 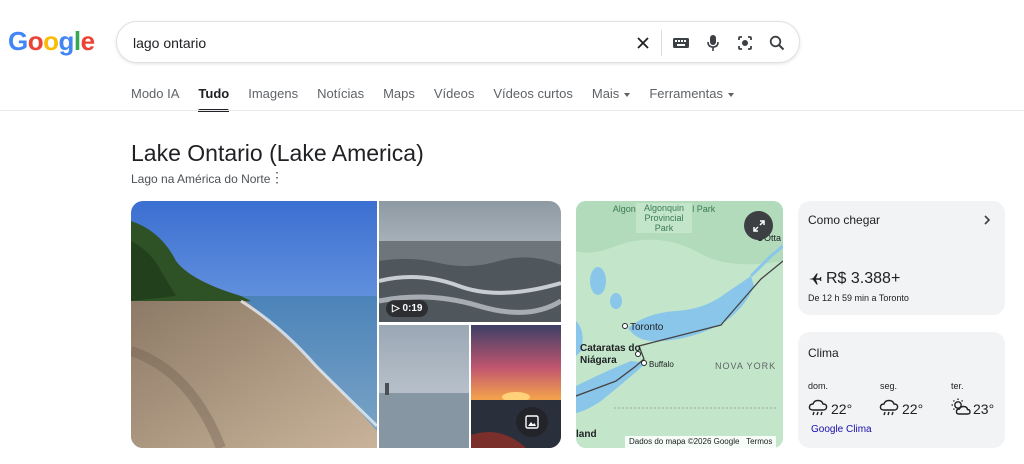 I want to click on header-divider, so click(x=512, y=110).